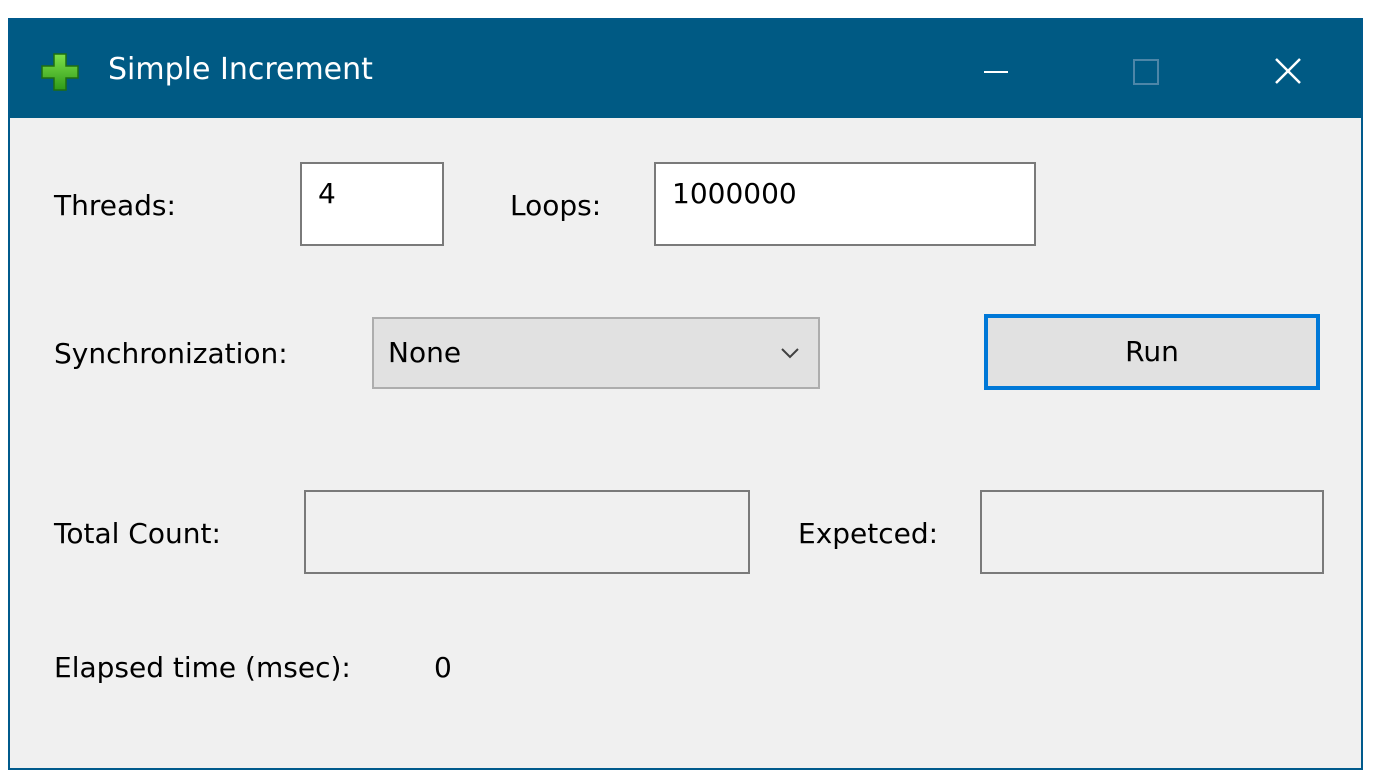  What do you see at coordinates (60, 72) in the screenshot?
I see `green-plus-icon` at bounding box center [60, 72].